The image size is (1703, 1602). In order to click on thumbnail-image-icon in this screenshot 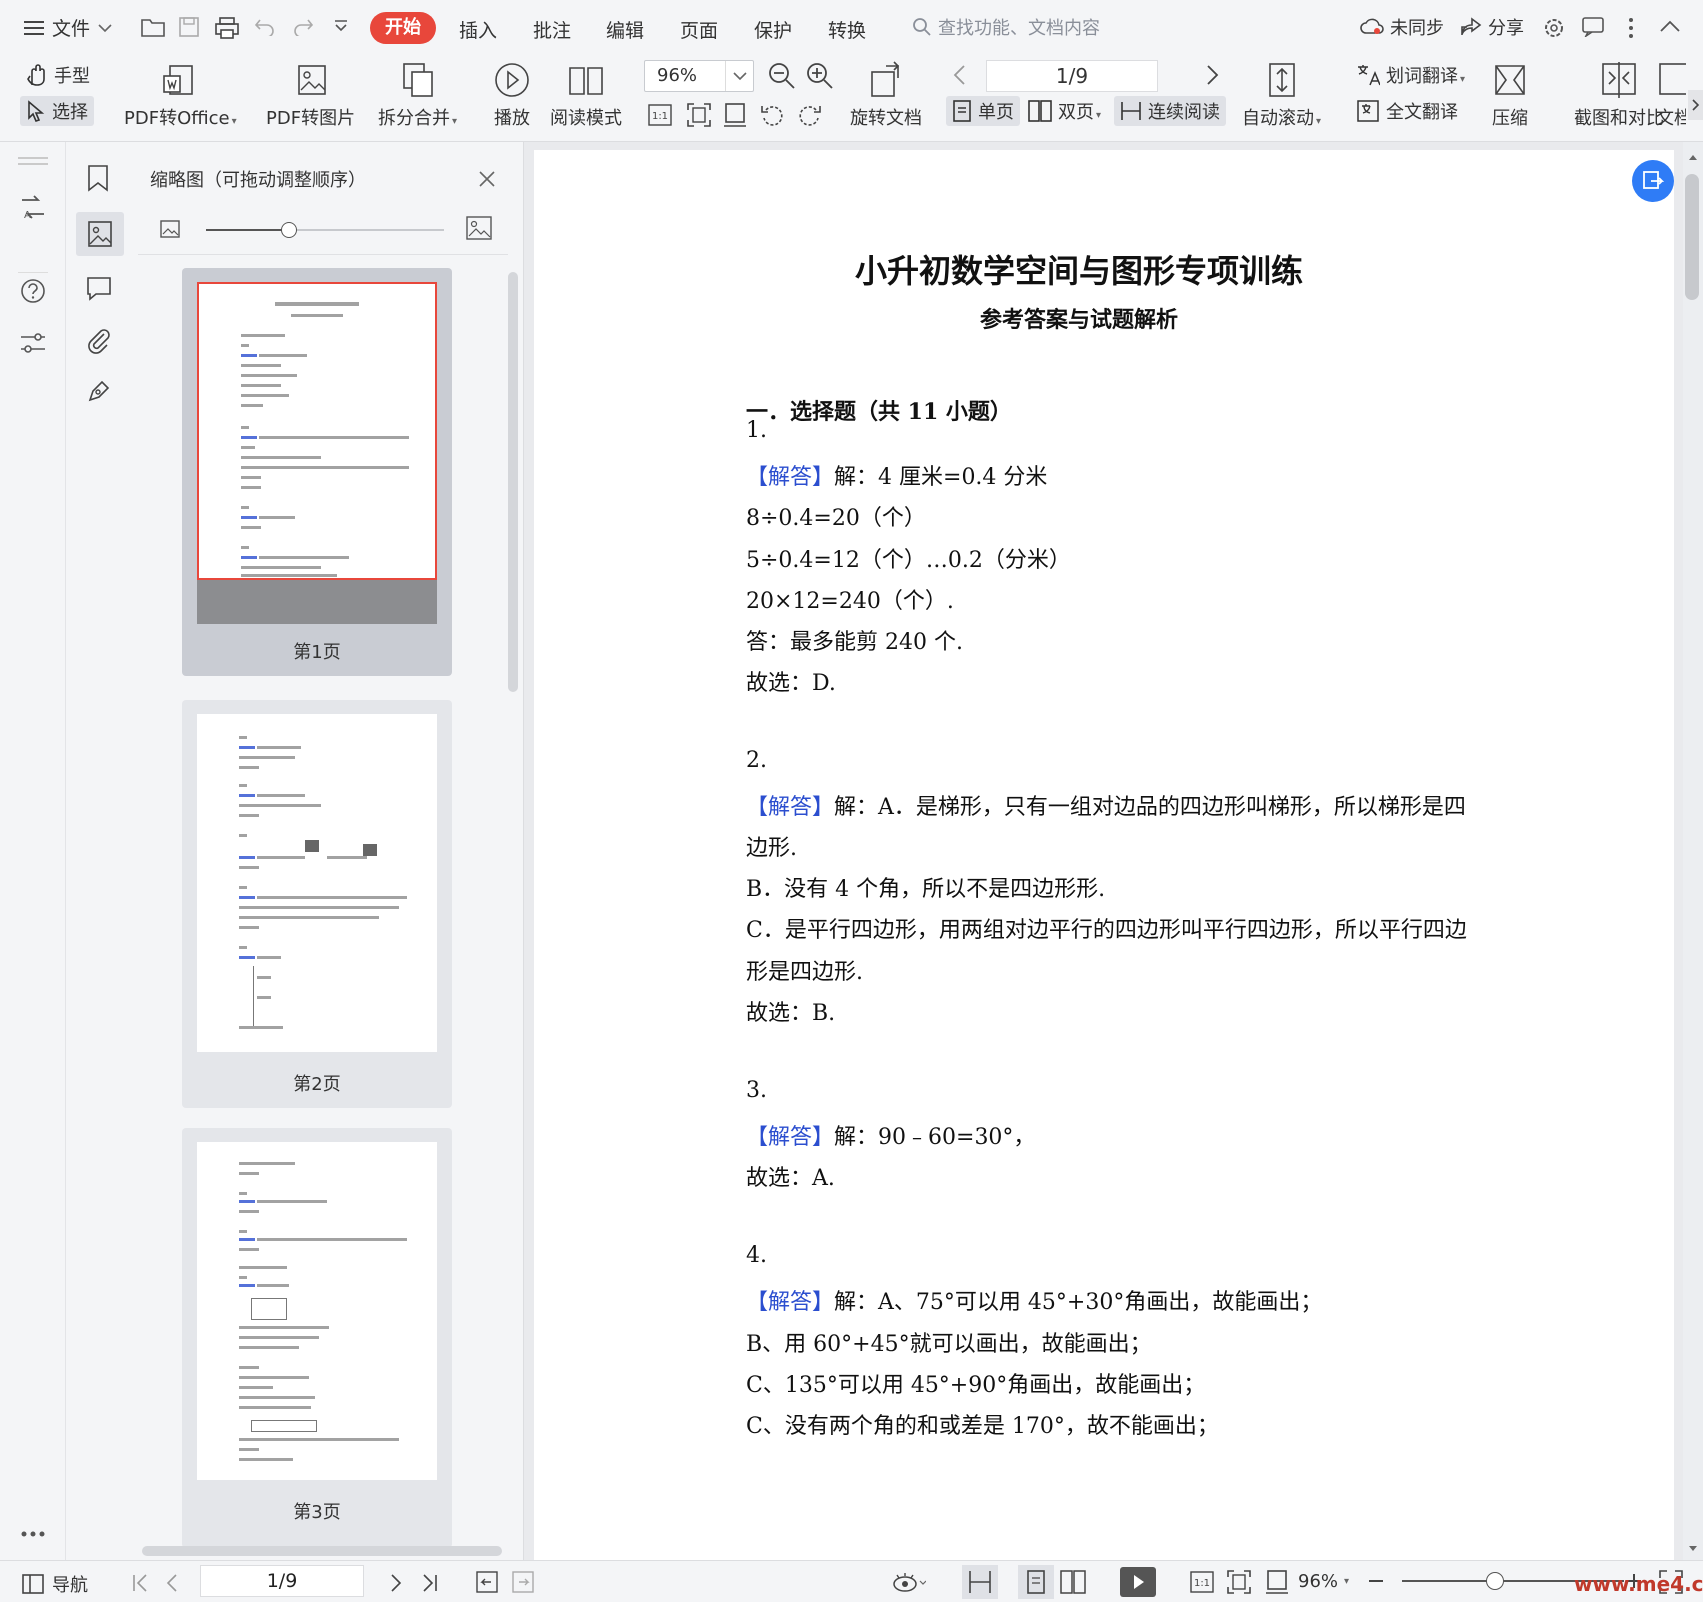, I will do `click(100, 234)`.